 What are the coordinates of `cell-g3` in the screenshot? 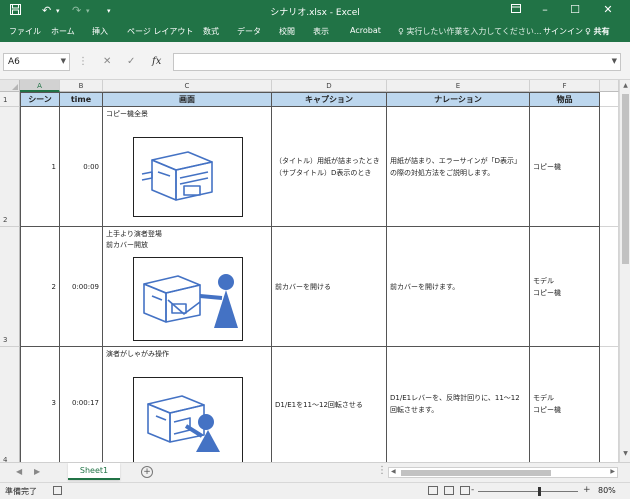 It's located at (609, 287).